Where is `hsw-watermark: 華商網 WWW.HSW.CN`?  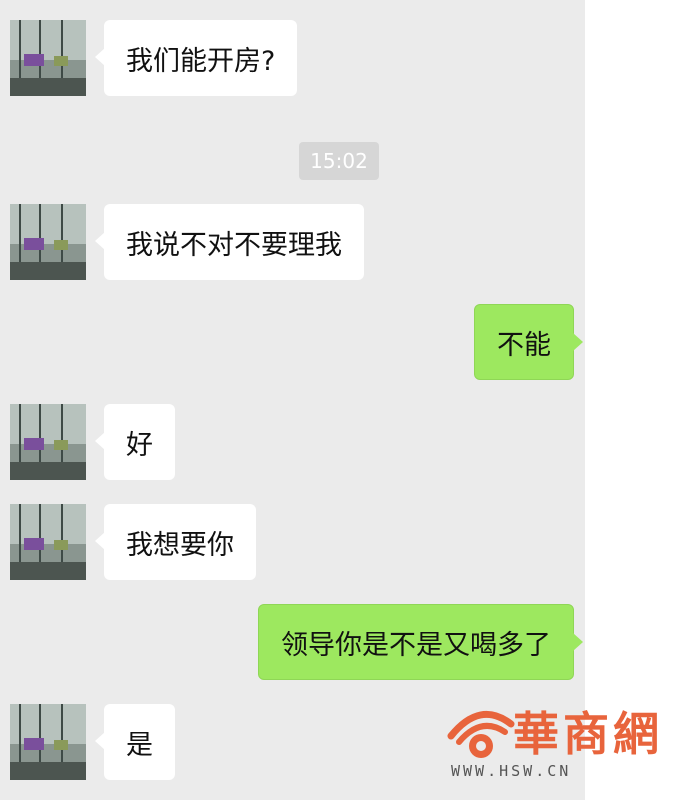
hsw-watermark: 華商網 WWW.HSW.CN is located at coordinates (561, 738).